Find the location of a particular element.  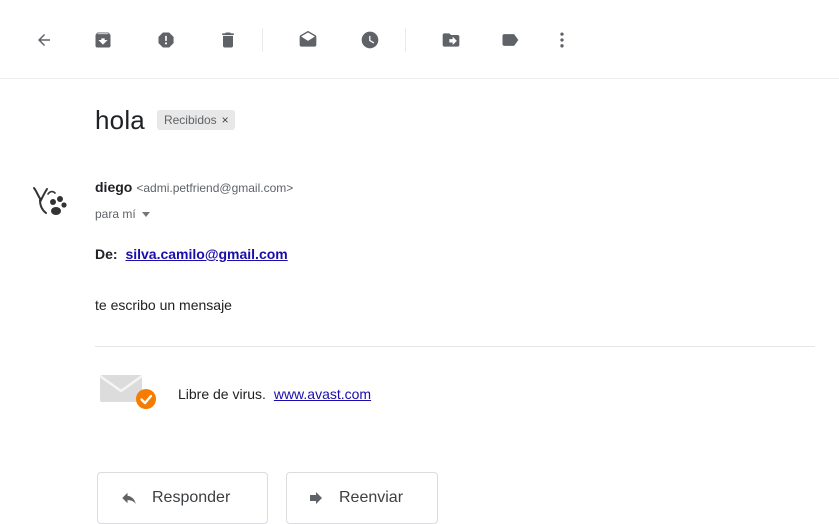

label-icon is located at coordinates (510, 40).